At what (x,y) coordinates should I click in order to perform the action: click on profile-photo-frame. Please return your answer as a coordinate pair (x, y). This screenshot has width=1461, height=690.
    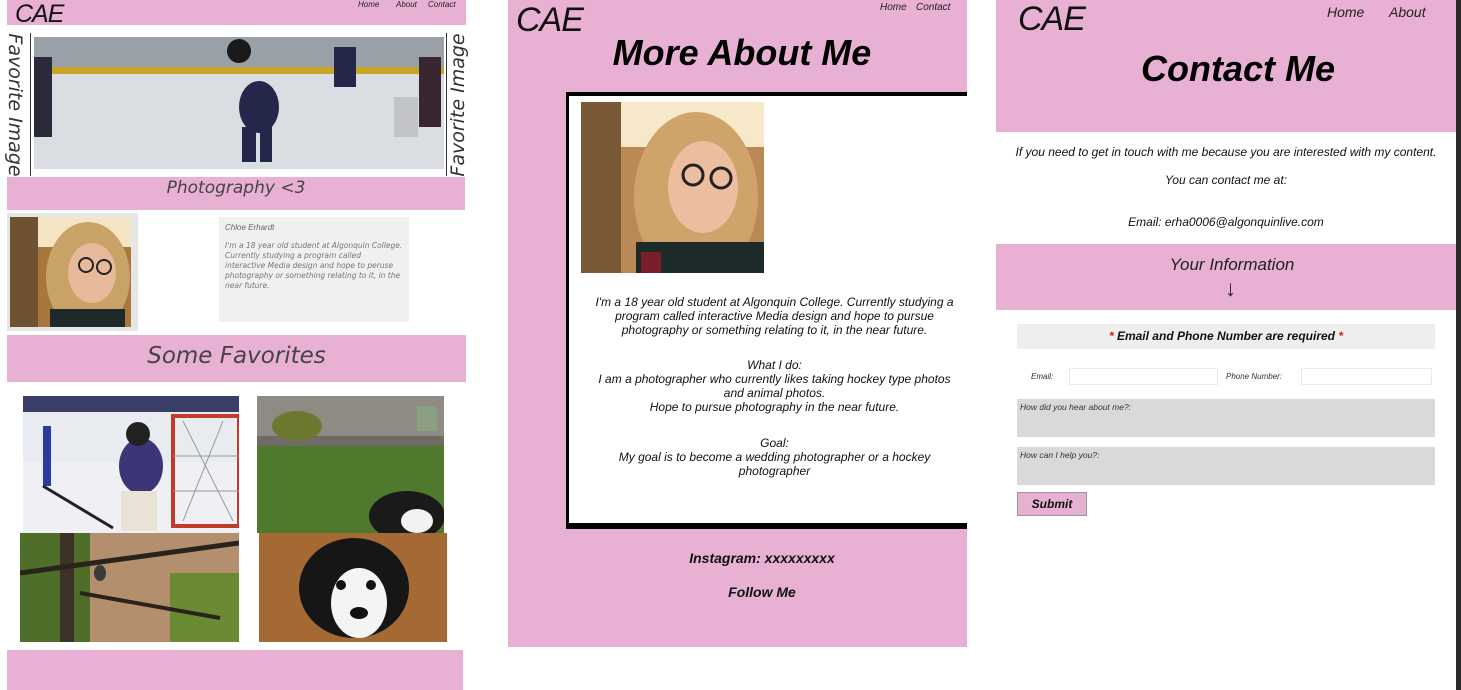
    Looking at the image, I should click on (72, 272).